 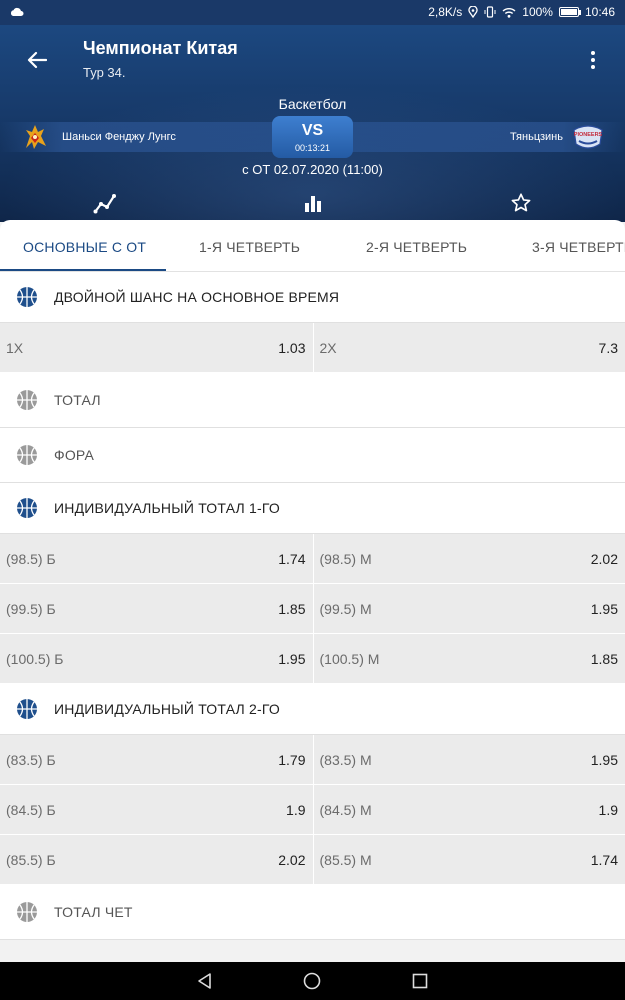 What do you see at coordinates (35, 659) in the screenshot?
I see `outcome-label: (100.5) Б` at bounding box center [35, 659].